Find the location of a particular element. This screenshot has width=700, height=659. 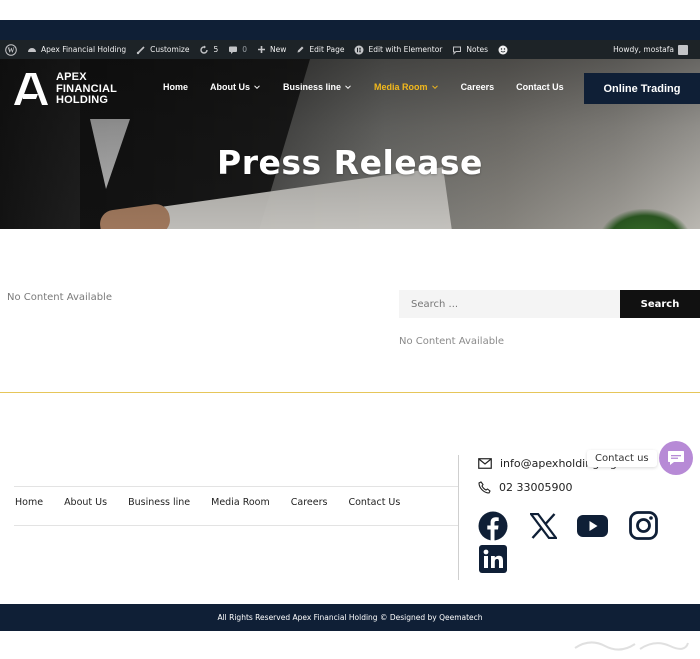

envelope-icon is located at coordinates (485, 463).